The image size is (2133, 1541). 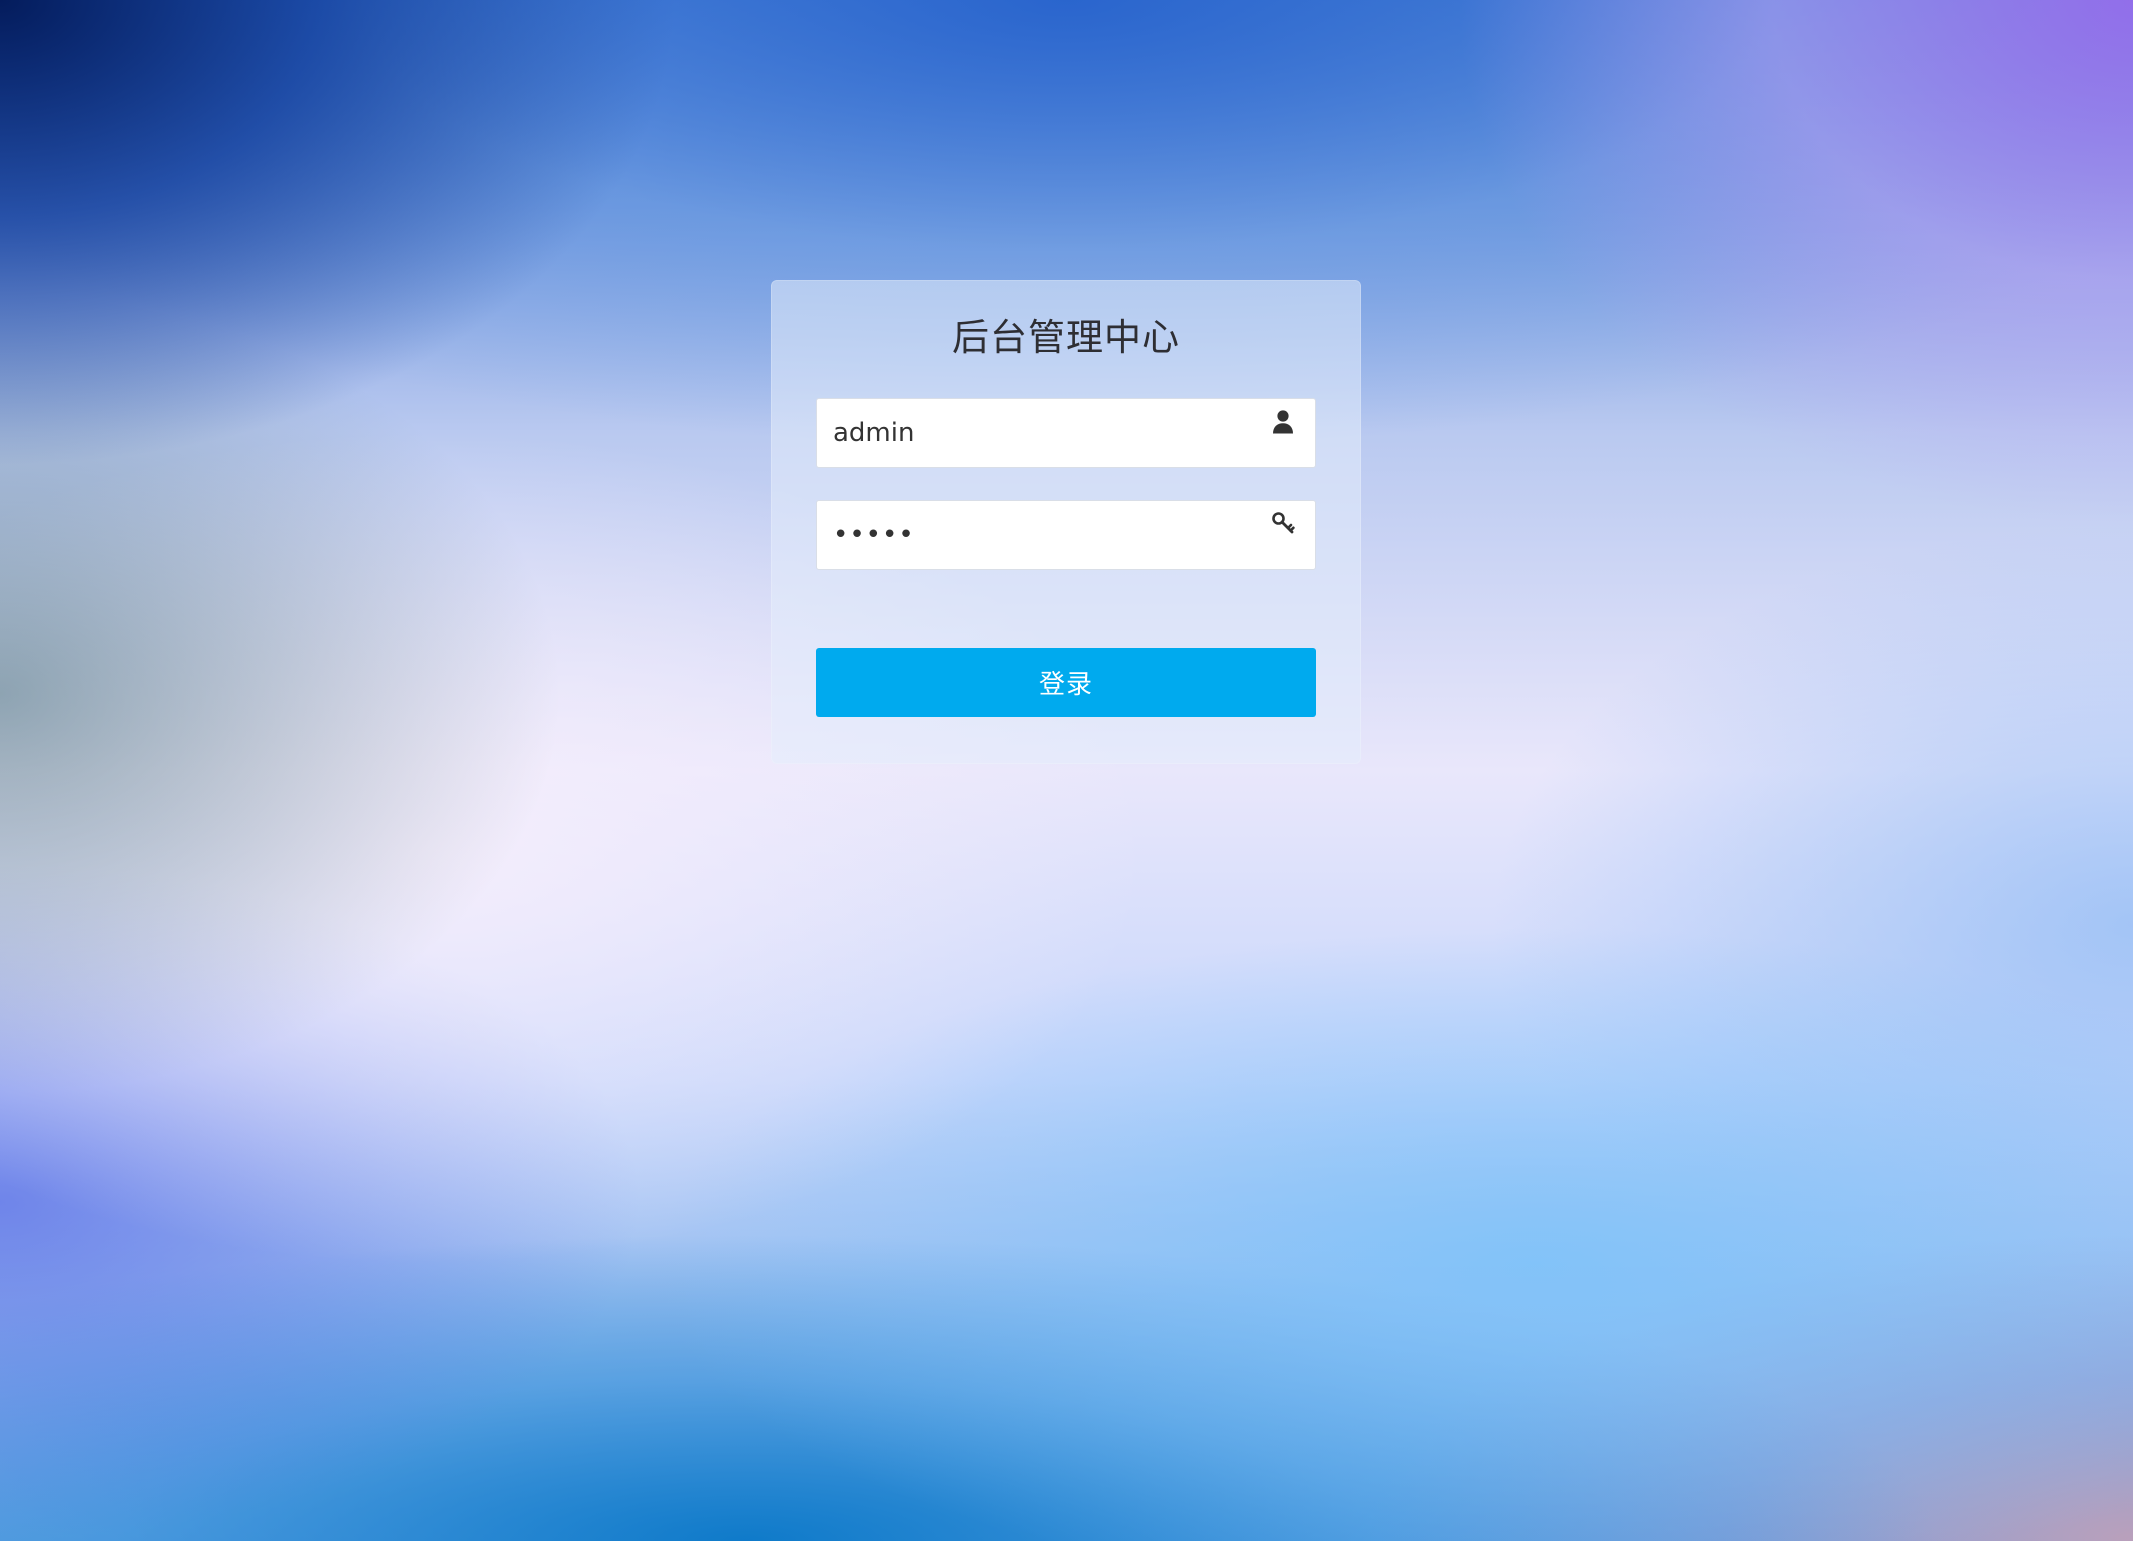 I want to click on username-input, so click(x=1066, y=433).